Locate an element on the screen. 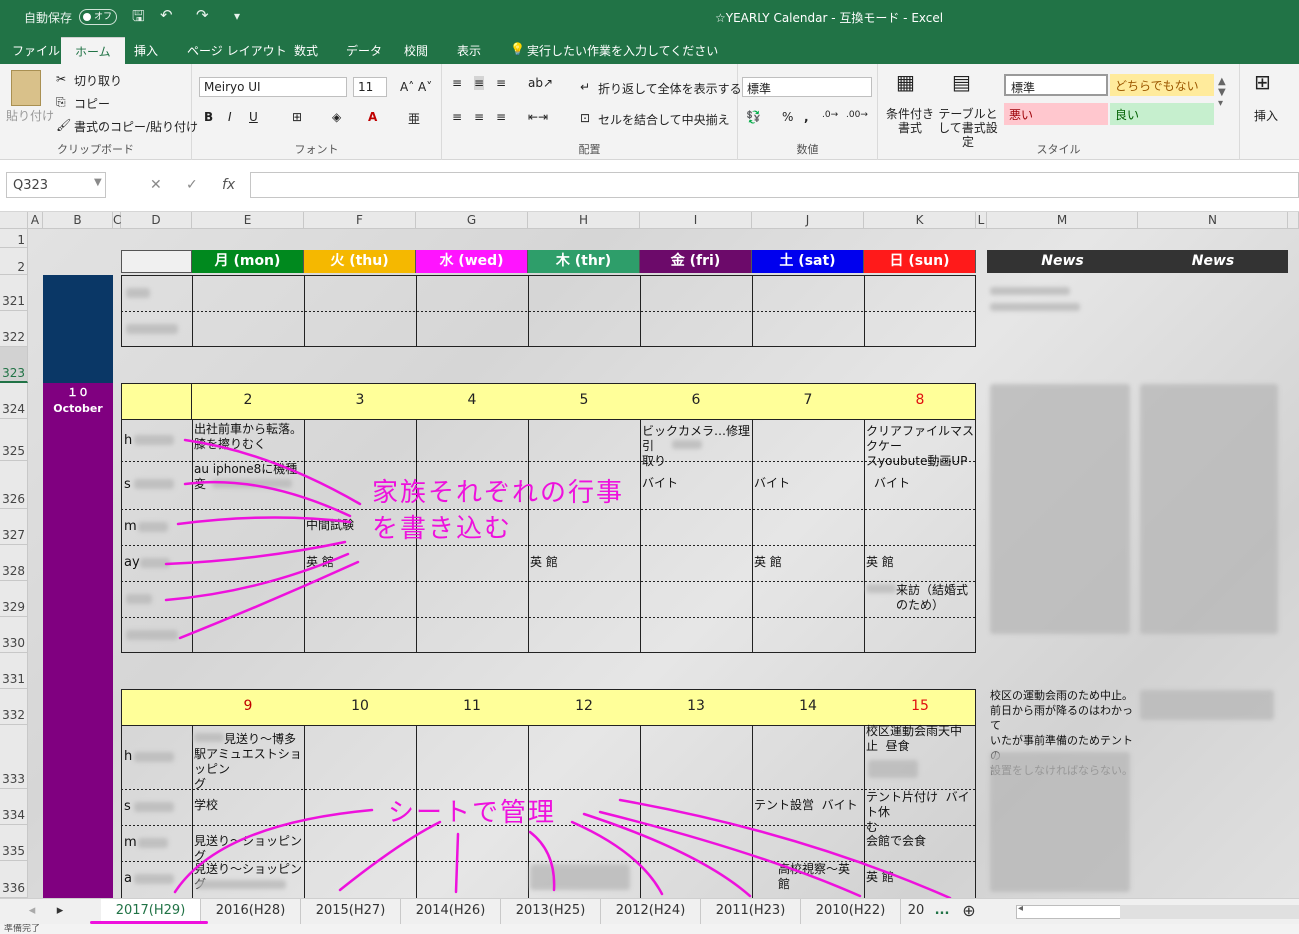 The width and height of the screenshot is (1299, 934). bold-icon: B is located at coordinates (208, 117).